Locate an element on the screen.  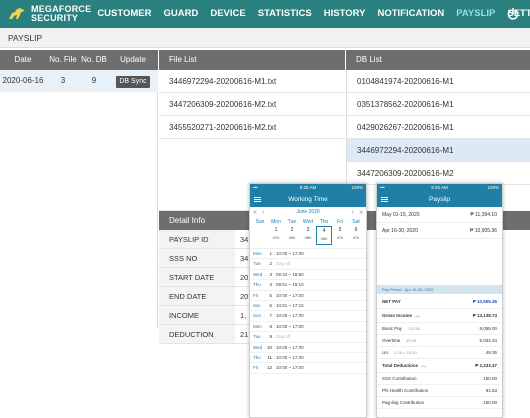
col-no-file: No. File is located at coordinates (63, 59).